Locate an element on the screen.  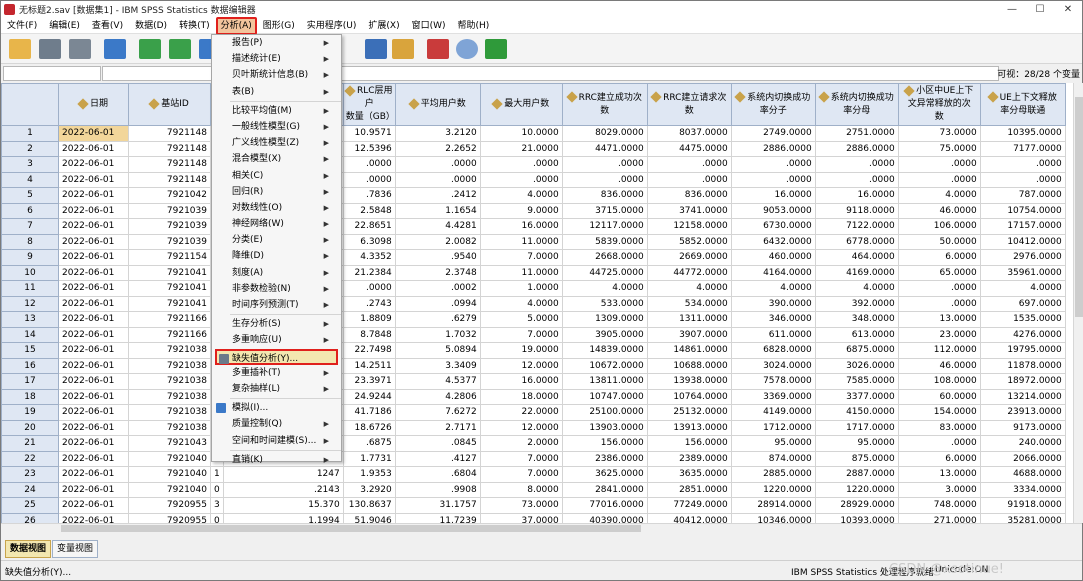
data-cell: 3715.0000 is located at coordinates (604, 210).